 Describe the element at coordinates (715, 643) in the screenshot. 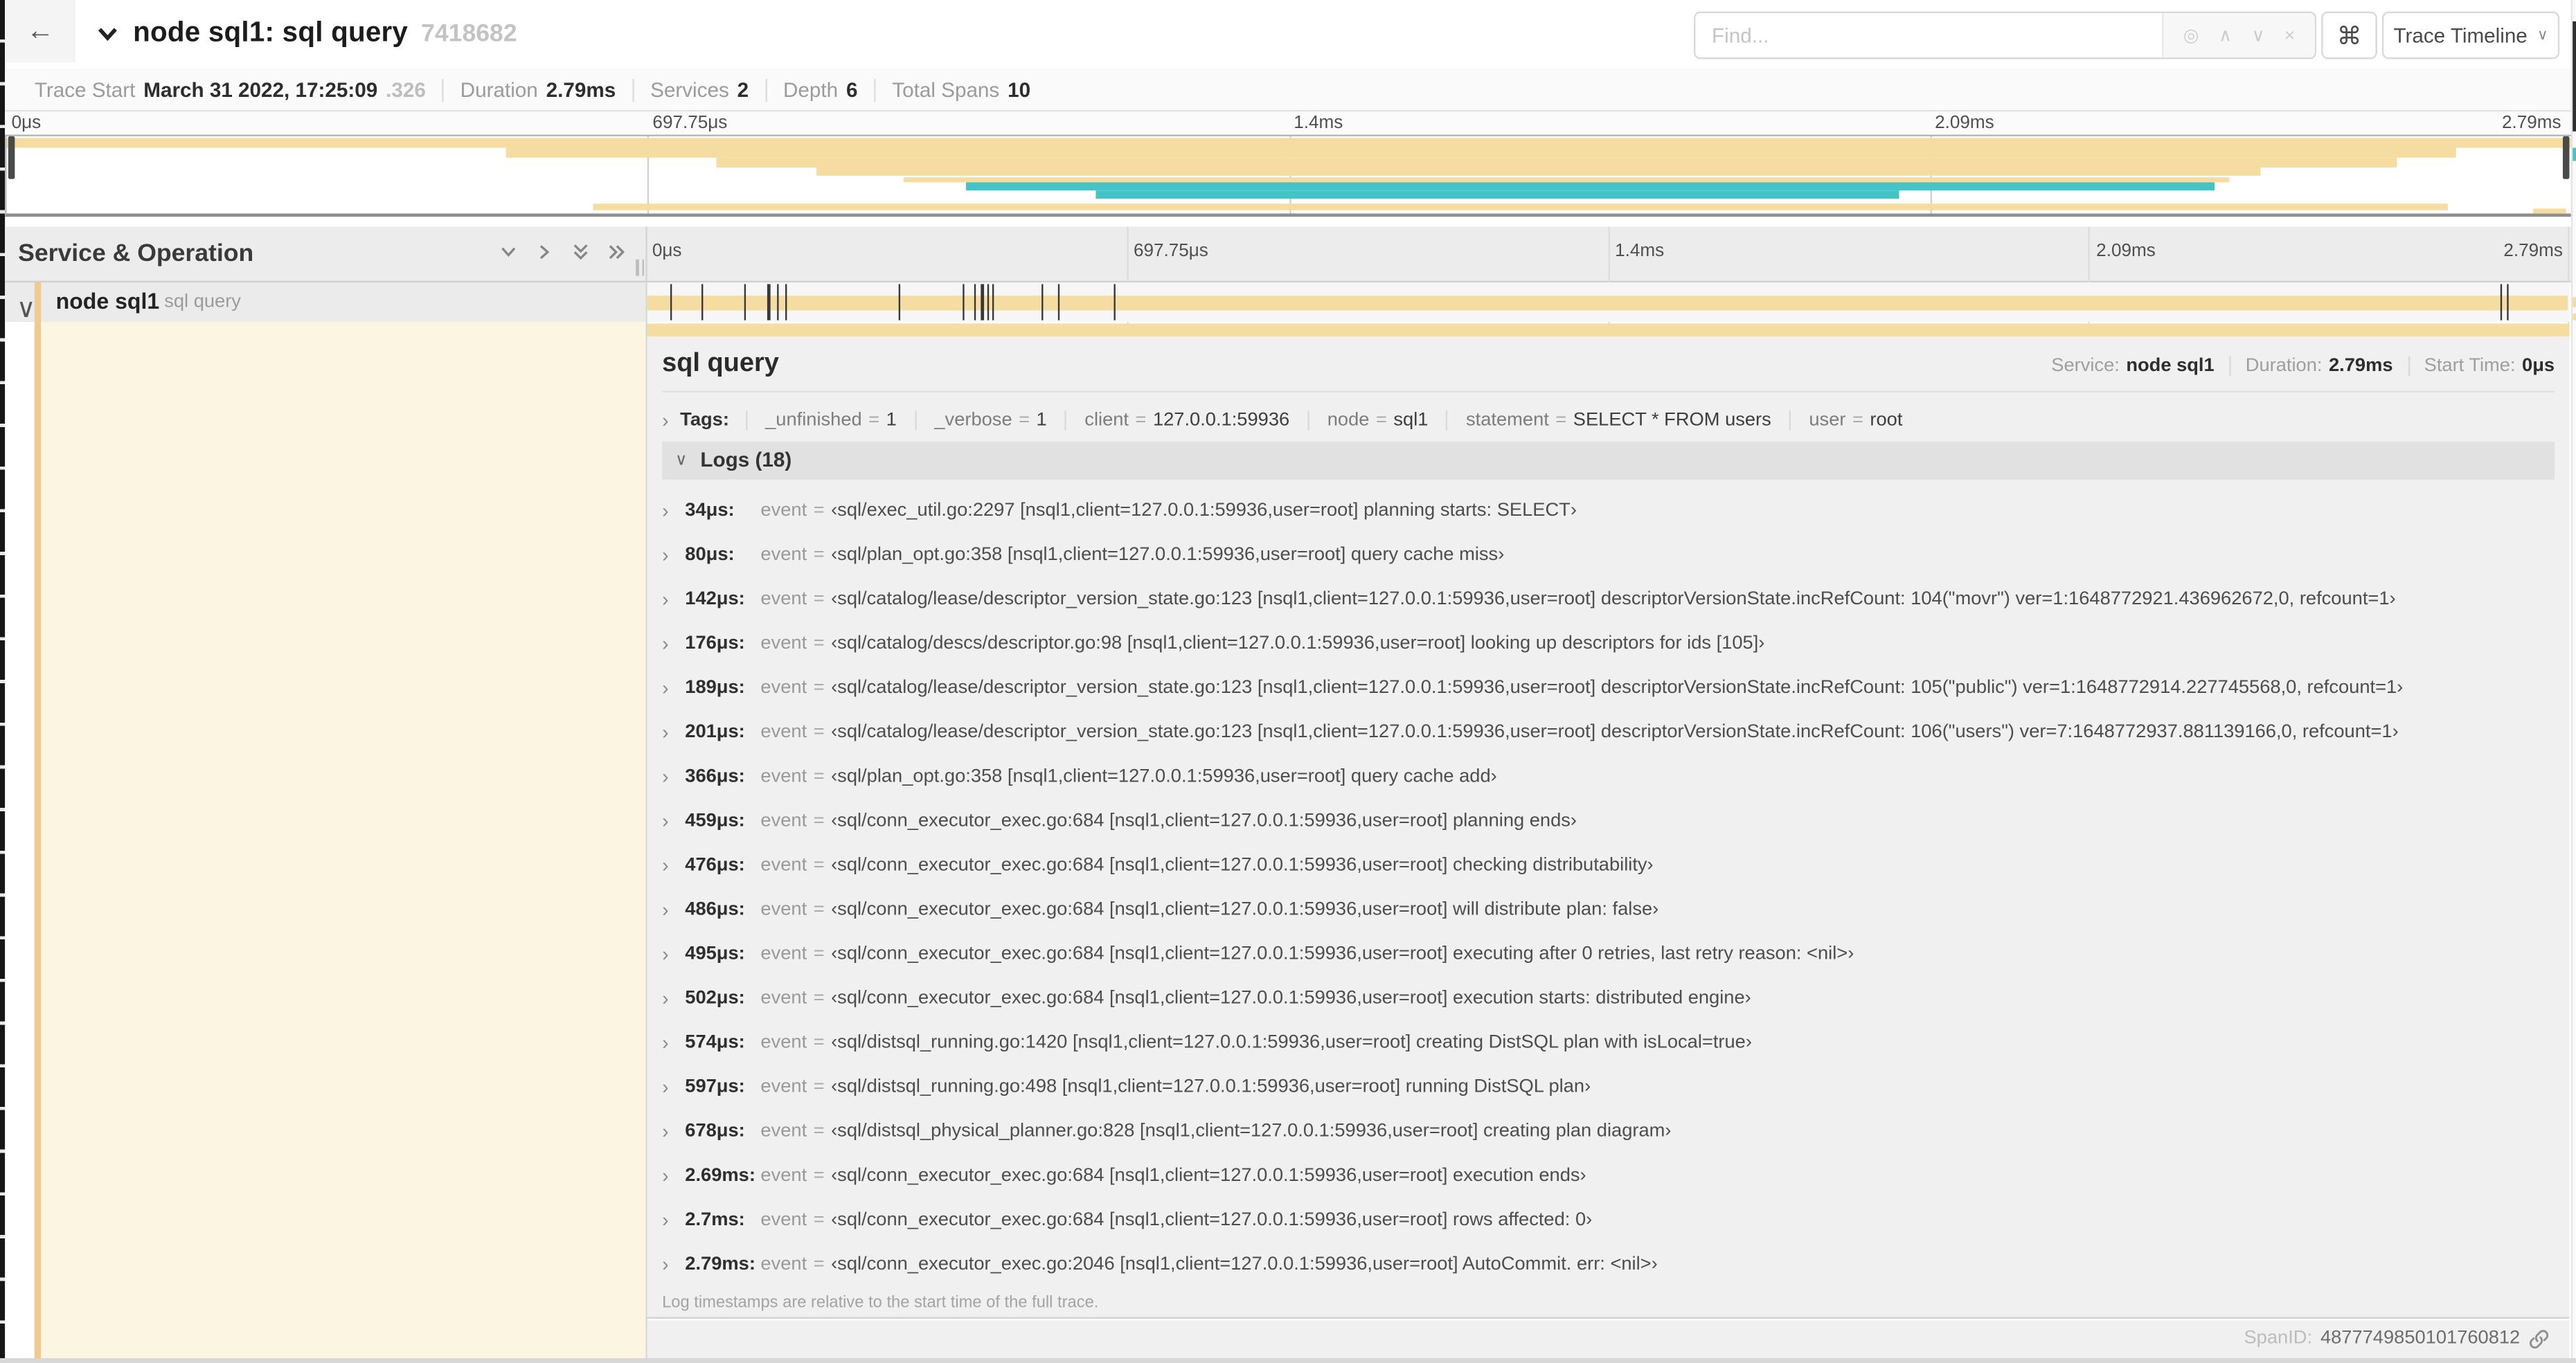

I see `log-timestamp: 176μs:` at that location.